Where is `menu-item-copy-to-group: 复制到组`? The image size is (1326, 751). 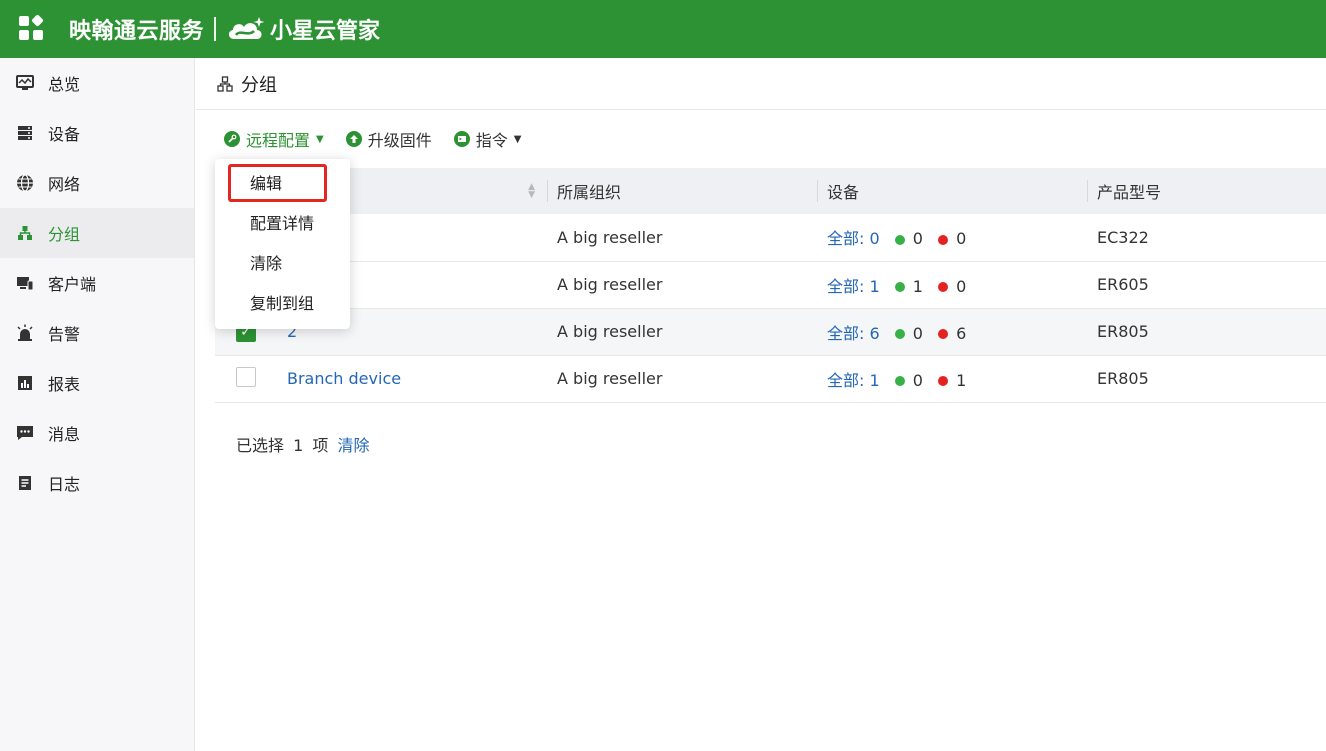
menu-item-copy-to-group: 复制到组 is located at coordinates (282, 304).